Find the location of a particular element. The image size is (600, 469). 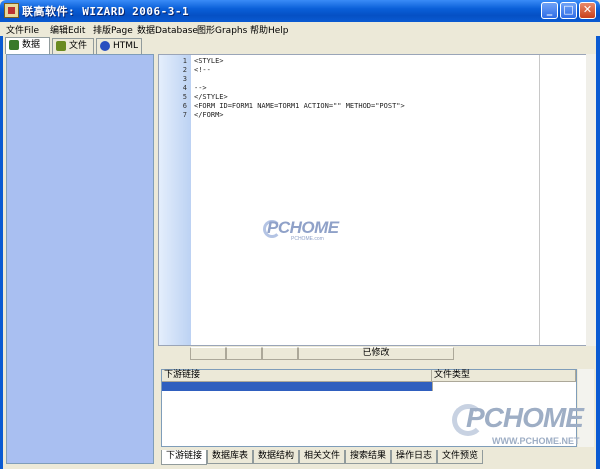

tab-related-files: 相关文件 is located at coordinates (322, 457).